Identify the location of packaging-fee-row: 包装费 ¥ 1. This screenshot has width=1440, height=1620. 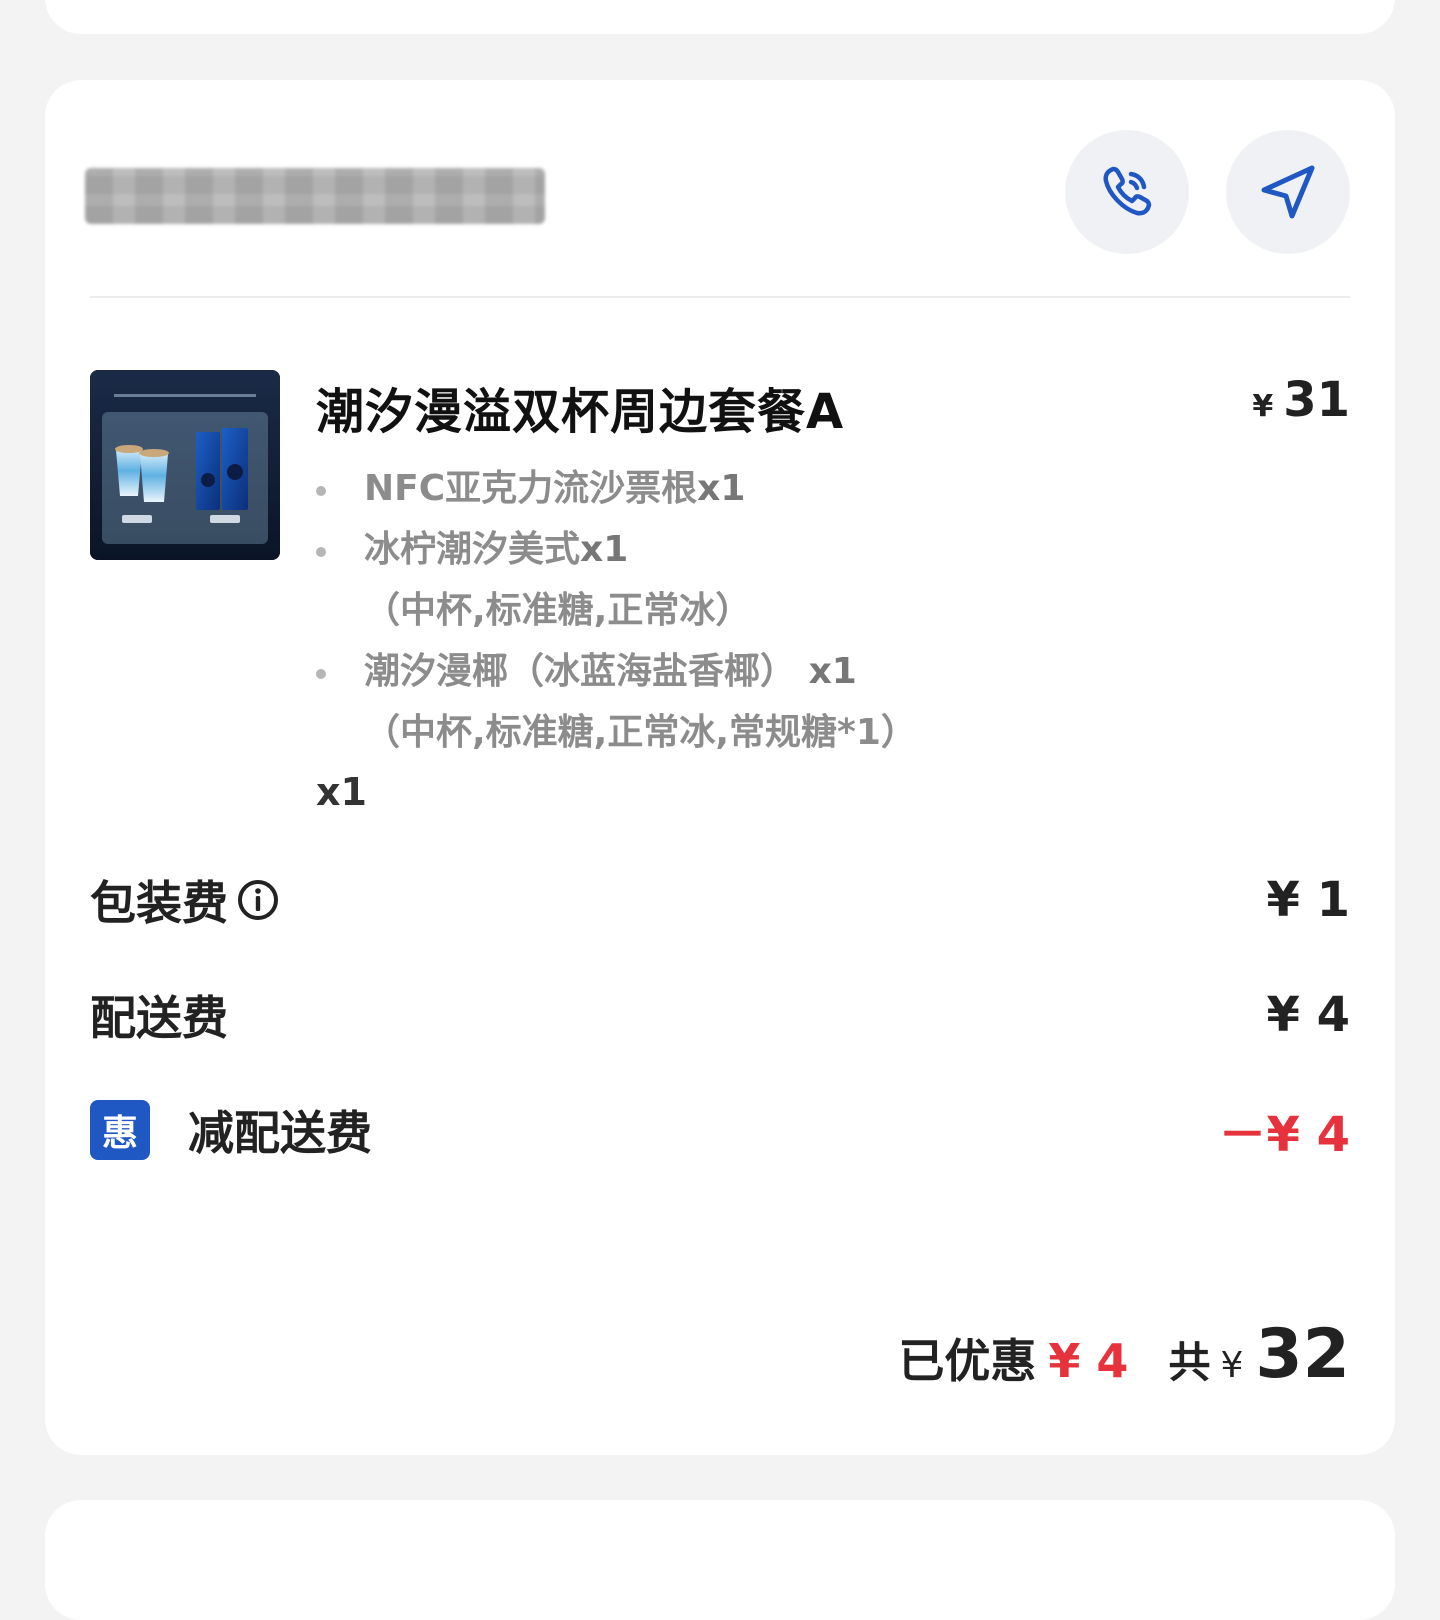
(720, 900).